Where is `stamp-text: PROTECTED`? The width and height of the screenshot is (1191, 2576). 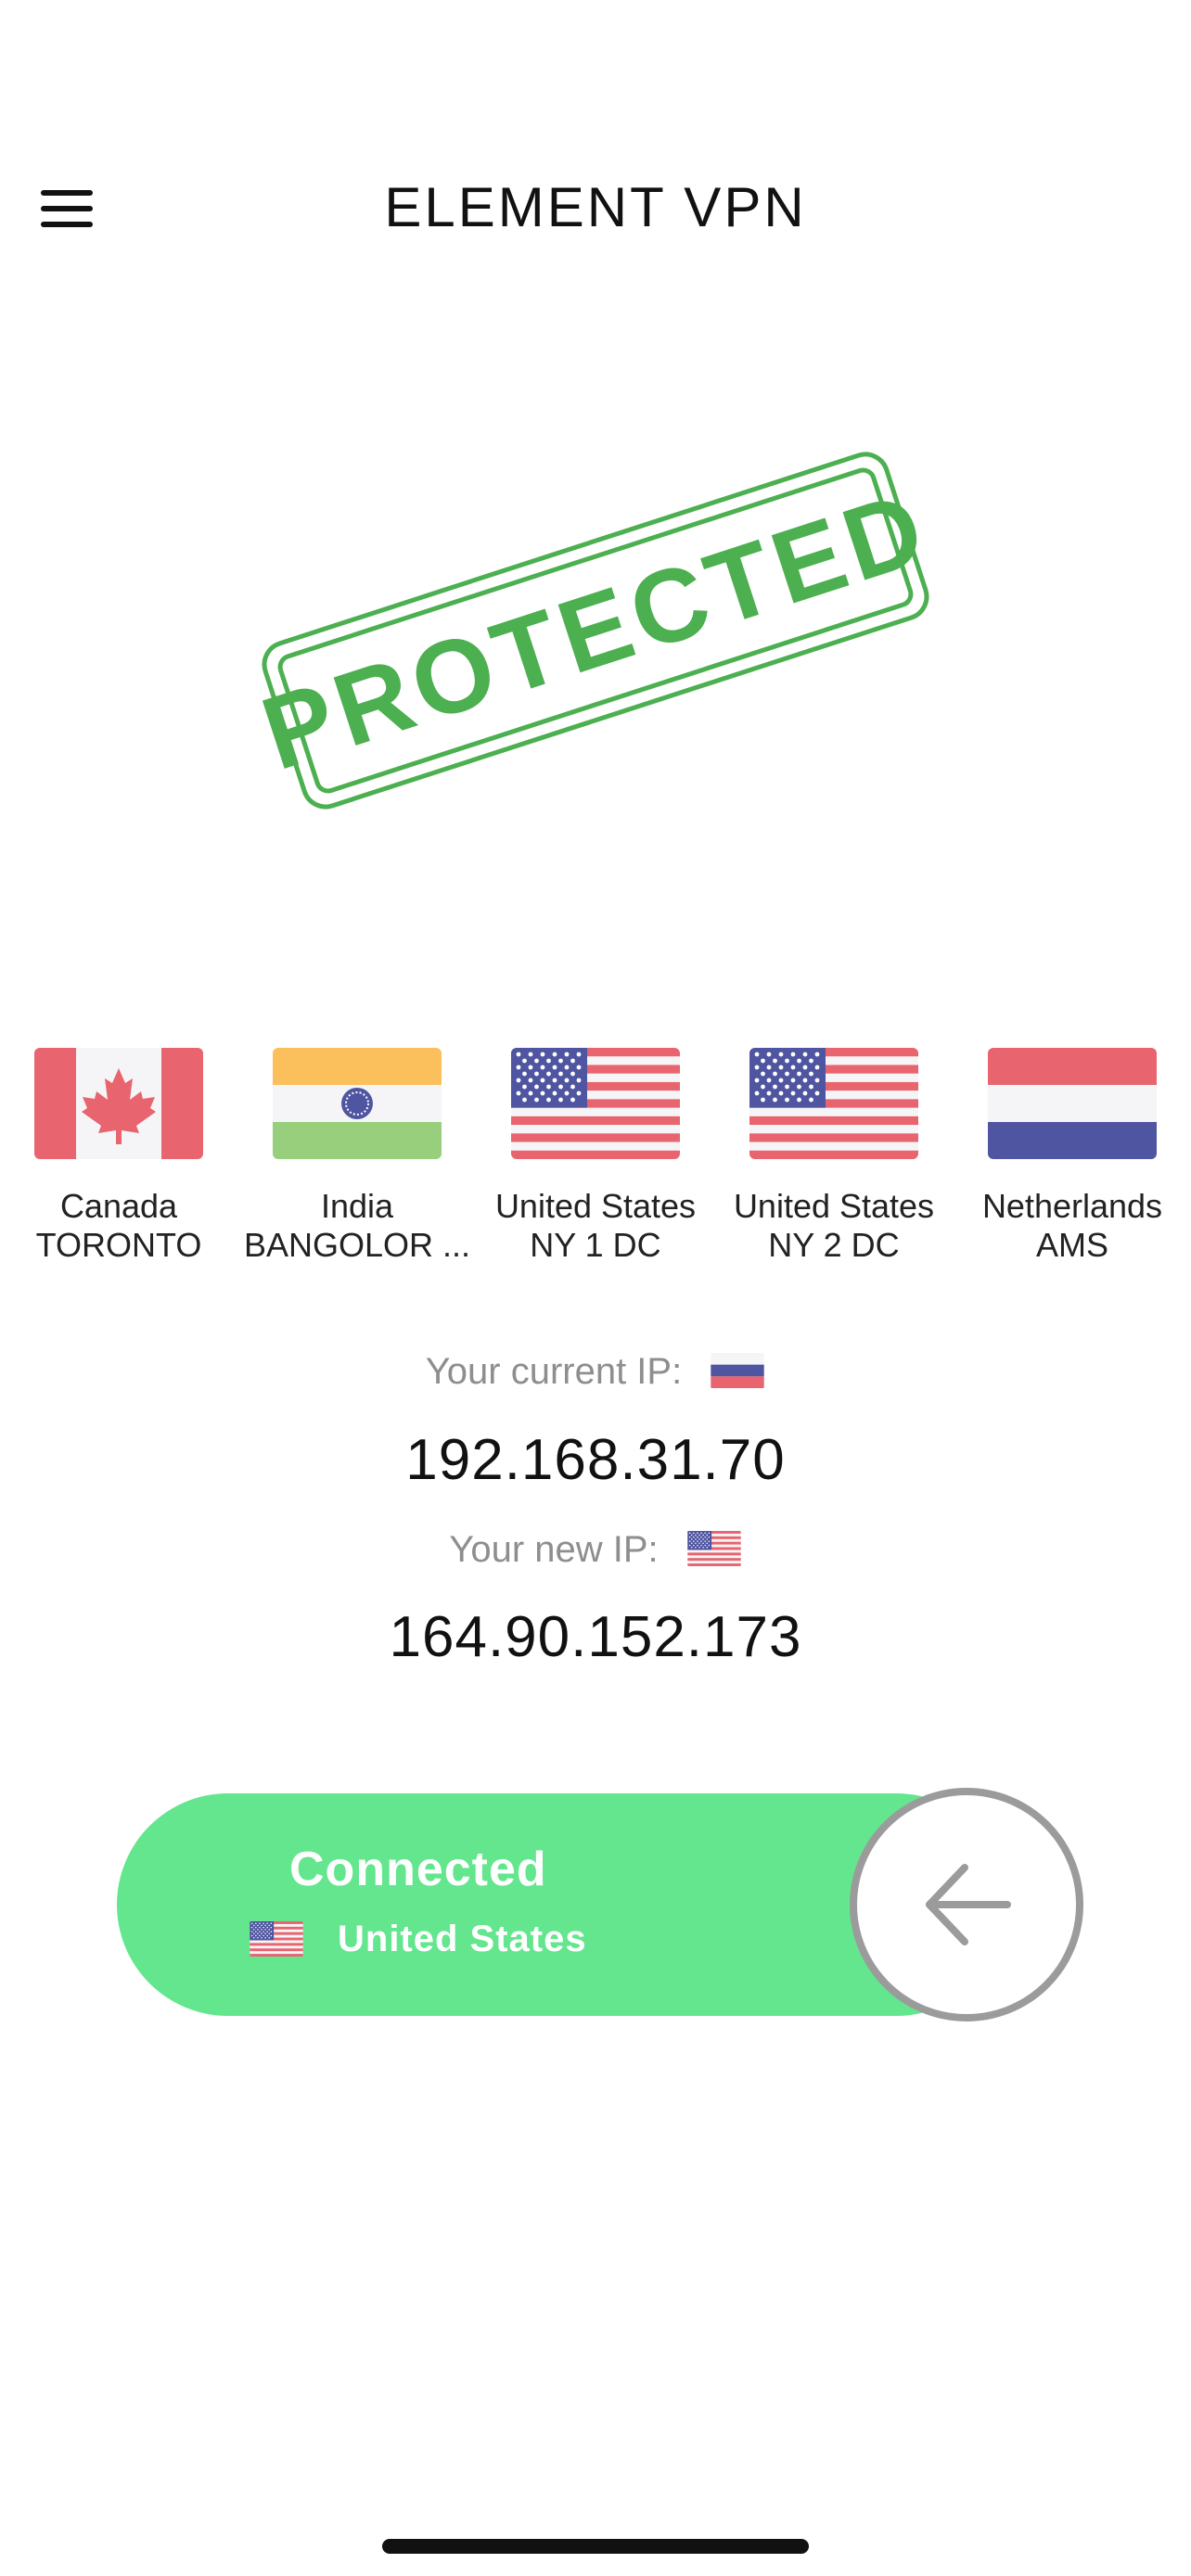
stamp-text: PROTECTED is located at coordinates (595, 630).